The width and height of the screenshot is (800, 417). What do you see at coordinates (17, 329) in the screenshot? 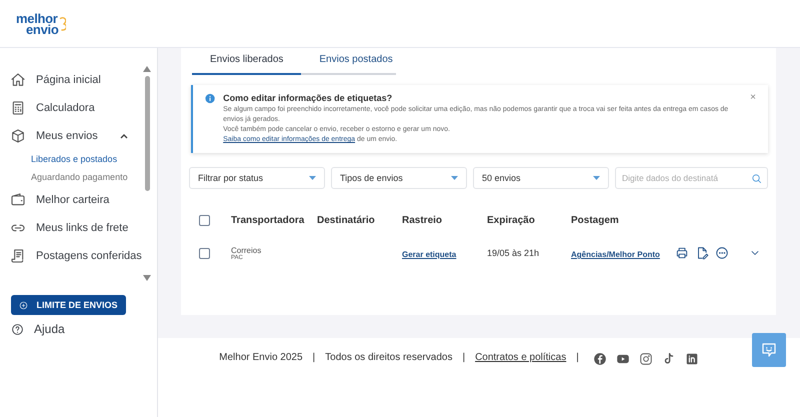
I see `help-icon` at bounding box center [17, 329].